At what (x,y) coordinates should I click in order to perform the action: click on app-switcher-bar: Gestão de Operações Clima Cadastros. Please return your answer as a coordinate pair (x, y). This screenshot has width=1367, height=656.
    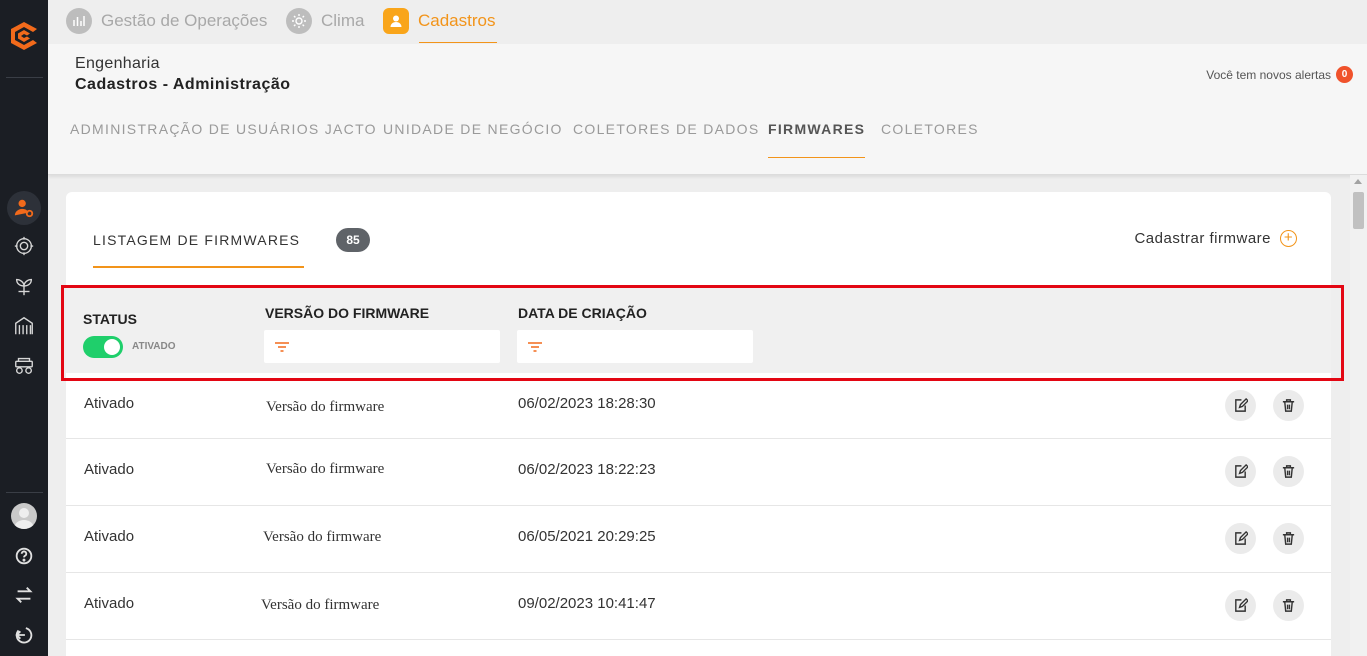
    Looking at the image, I should click on (707, 22).